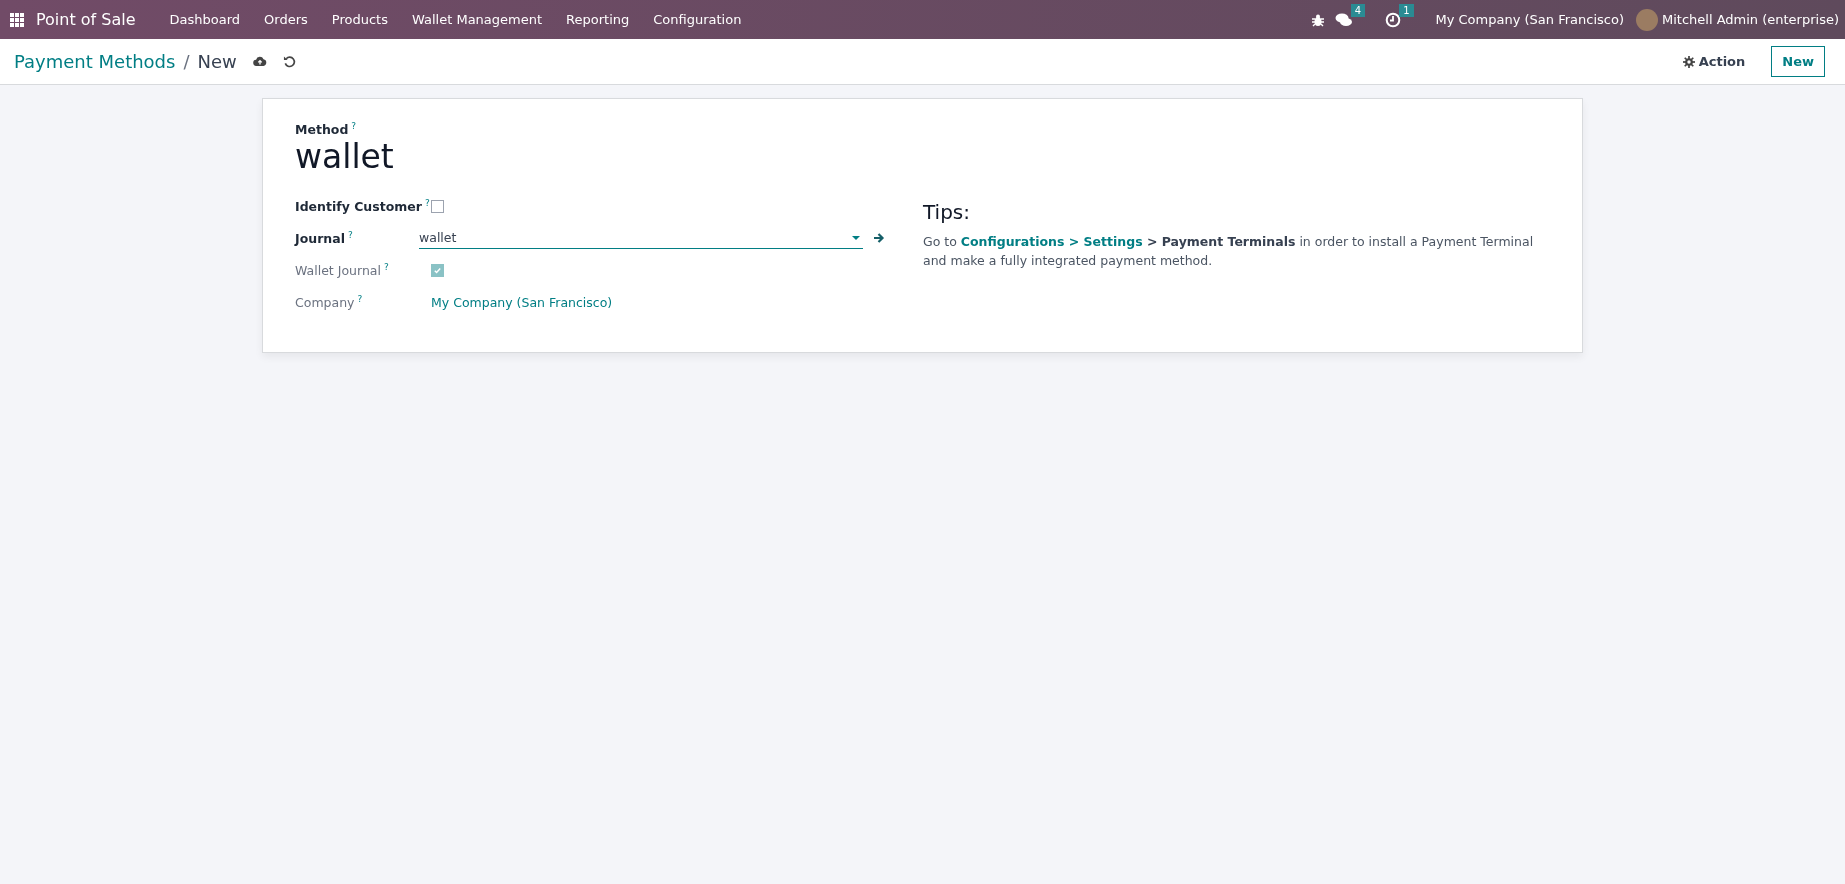 The width and height of the screenshot is (1845, 884). What do you see at coordinates (922, 157) in the screenshot?
I see `name-field: wallet` at bounding box center [922, 157].